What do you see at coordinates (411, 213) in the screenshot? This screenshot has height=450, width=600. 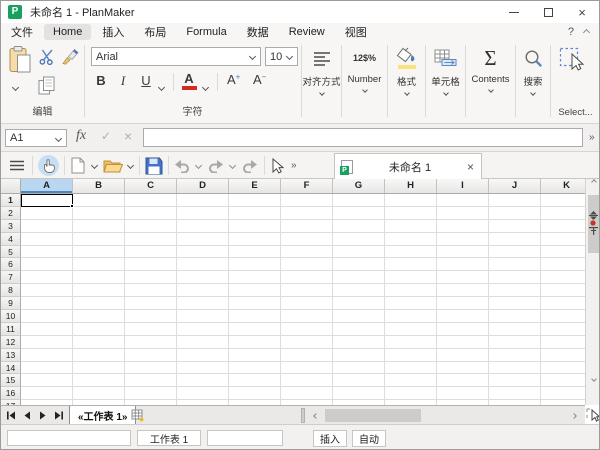 I see `cell-H2` at bounding box center [411, 213].